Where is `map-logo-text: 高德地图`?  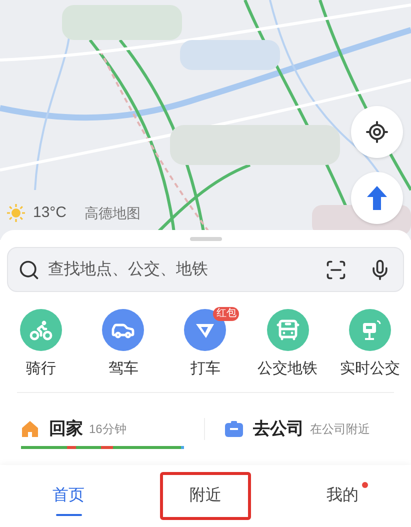 map-logo-text: 高德地图 is located at coordinates (112, 213).